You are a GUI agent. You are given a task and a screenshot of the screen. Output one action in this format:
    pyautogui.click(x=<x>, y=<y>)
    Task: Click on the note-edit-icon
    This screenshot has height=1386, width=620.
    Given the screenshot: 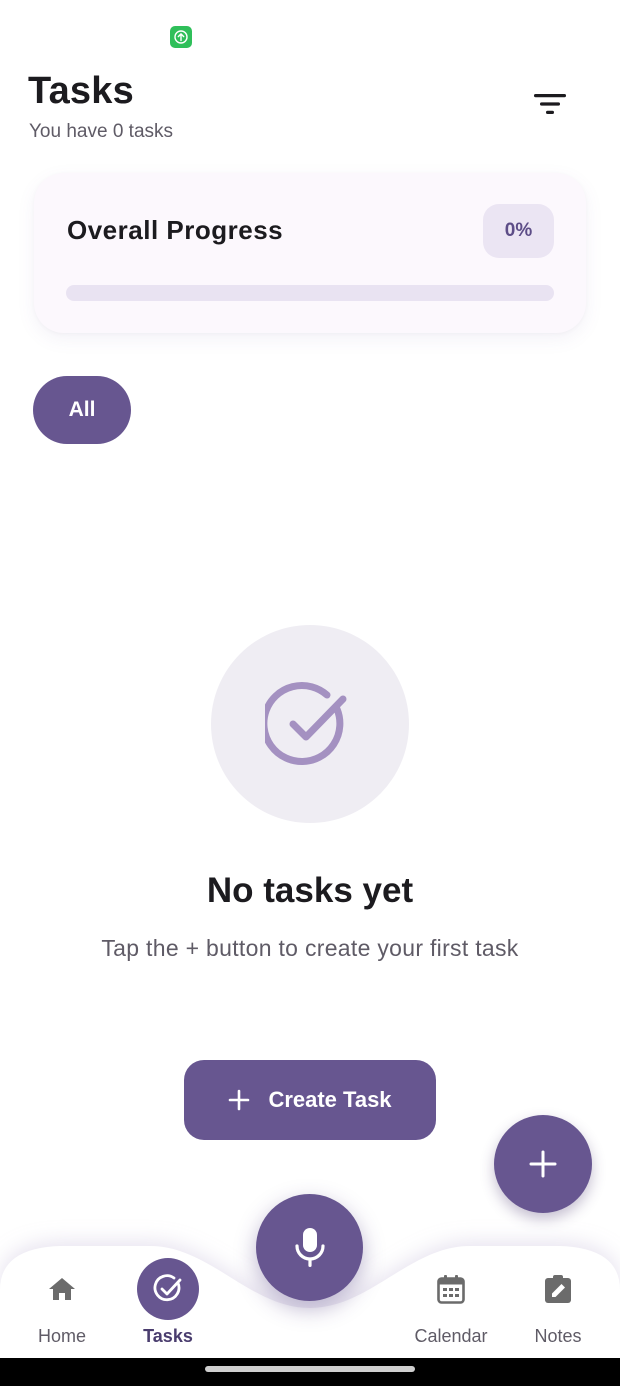 What is the action you would take?
    pyautogui.click(x=558, y=1289)
    